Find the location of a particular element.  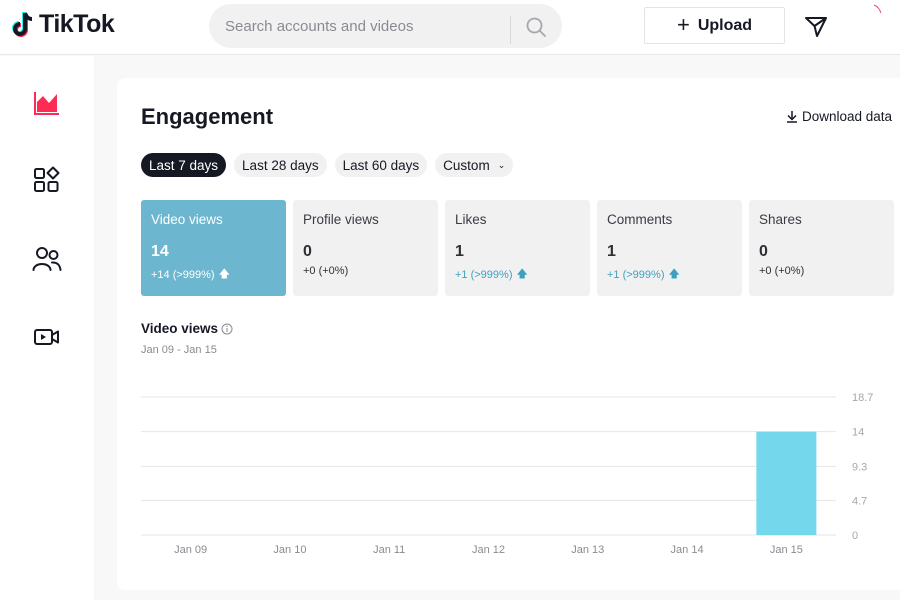

sidebar-item-live is located at coordinates (47, 337).